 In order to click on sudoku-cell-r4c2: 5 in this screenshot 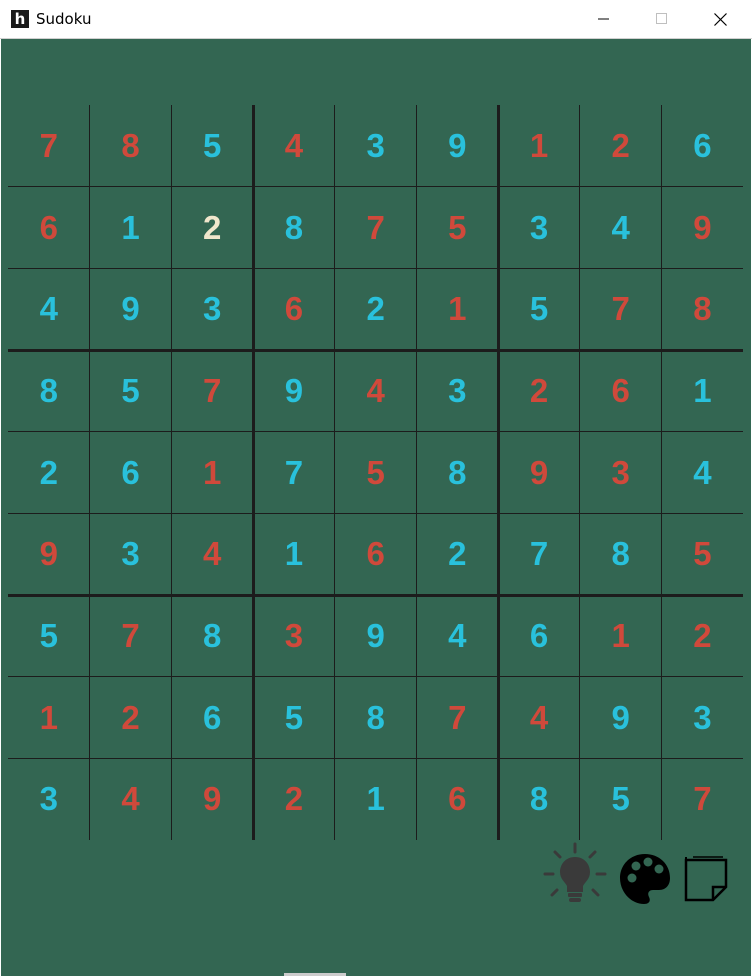, I will do `click(131, 391)`.